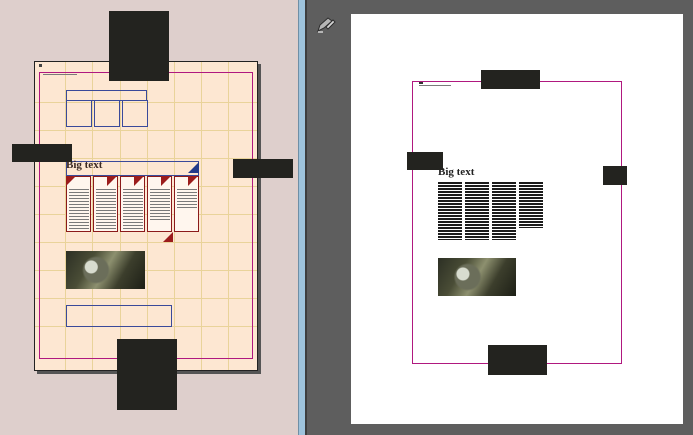 The image size is (693, 435). Describe the element at coordinates (105, 270) in the screenshot. I see `photo-frame` at that location.